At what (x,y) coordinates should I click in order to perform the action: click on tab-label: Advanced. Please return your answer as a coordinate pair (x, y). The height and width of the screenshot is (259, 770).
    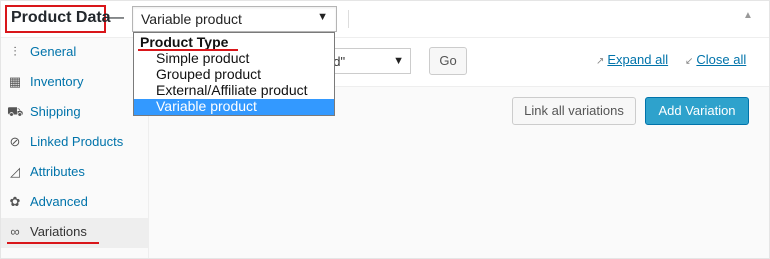
    Looking at the image, I should click on (59, 201).